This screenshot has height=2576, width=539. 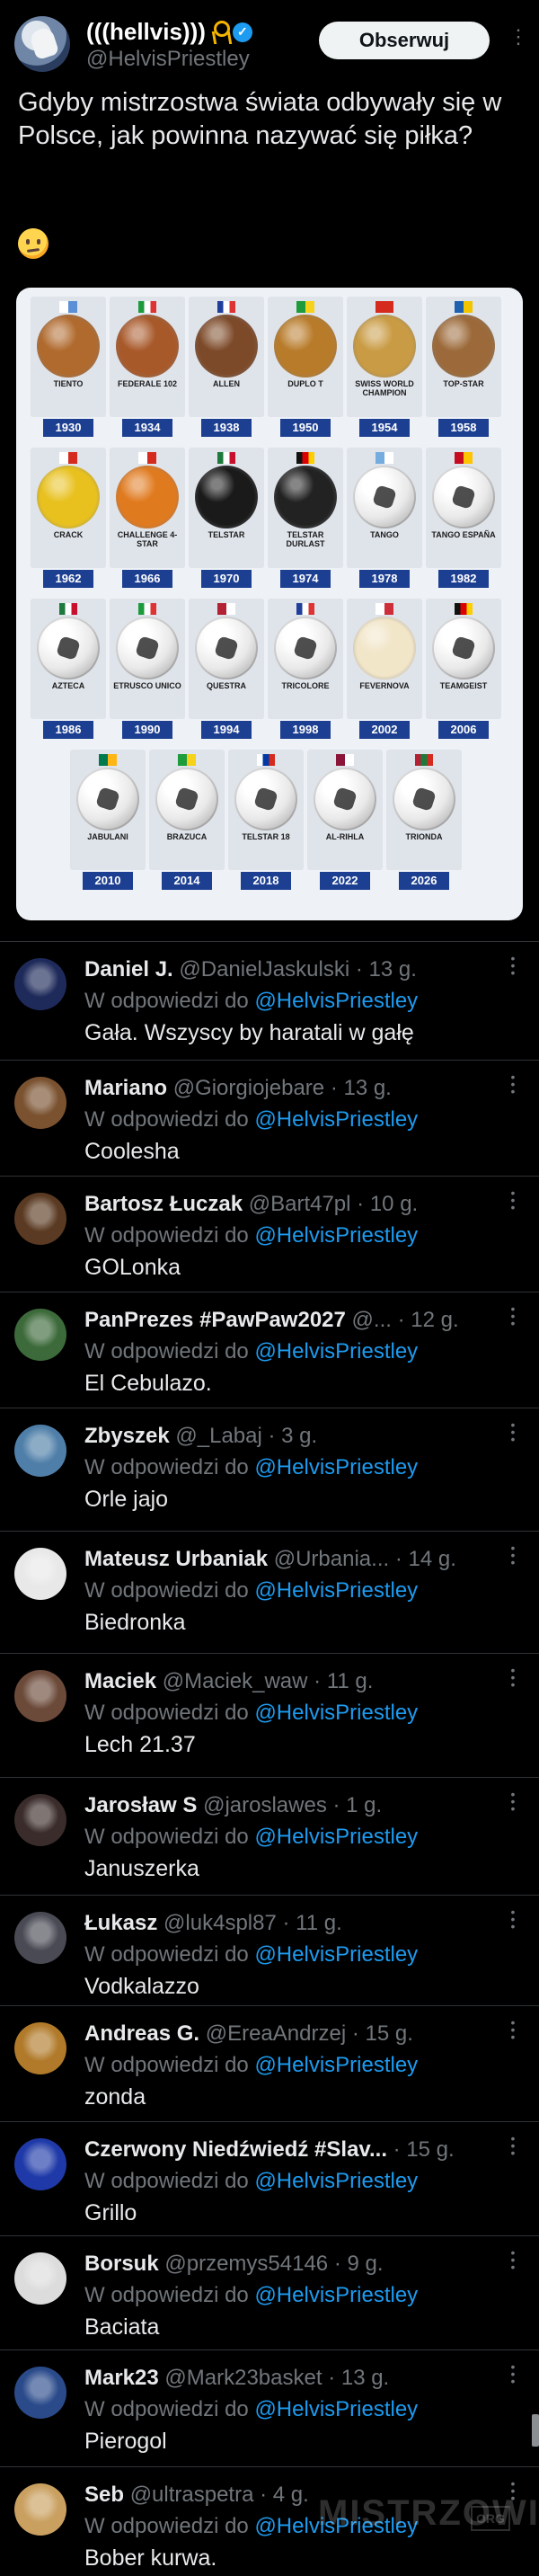 What do you see at coordinates (192, 2495) in the screenshot?
I see `reply-author-handle: @ultraspetra` at bounding box center [192, 2495].